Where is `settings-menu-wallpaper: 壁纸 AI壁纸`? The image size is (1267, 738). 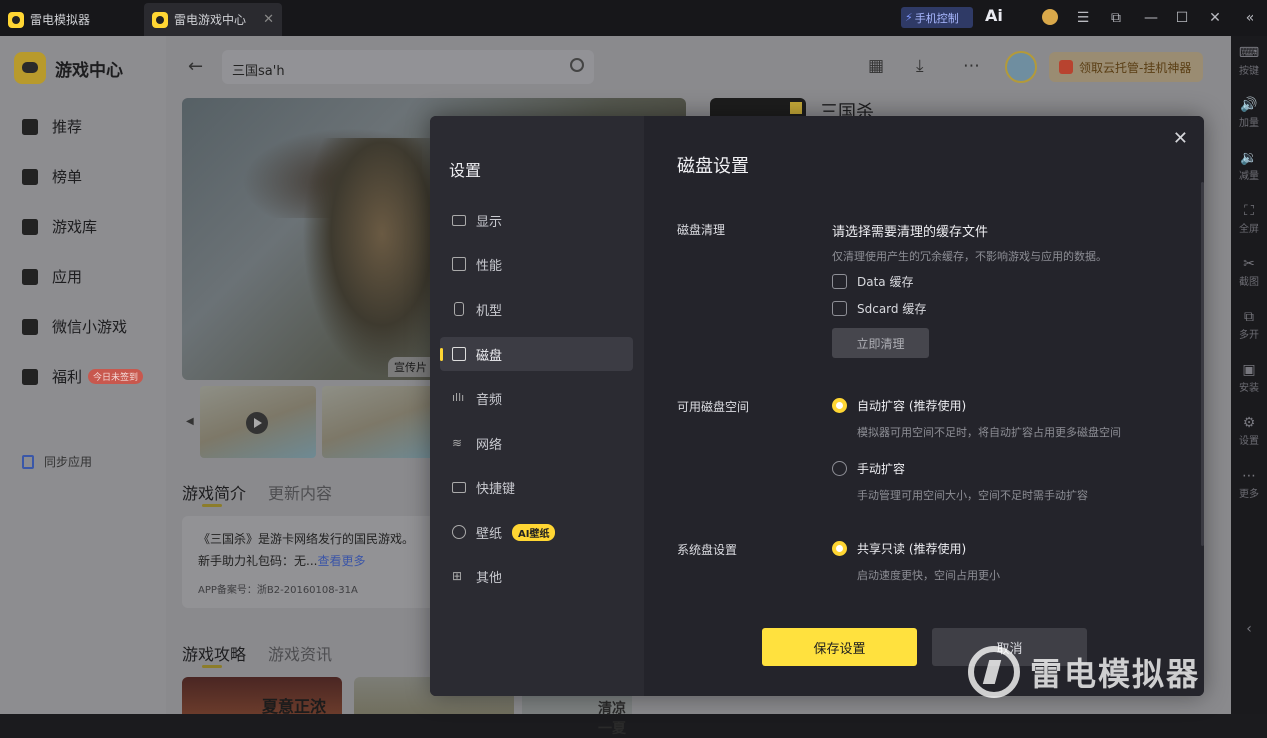
settings-menu-wallpaper: 壁纸 AI壁纸 is located at coordinates (536, 532).